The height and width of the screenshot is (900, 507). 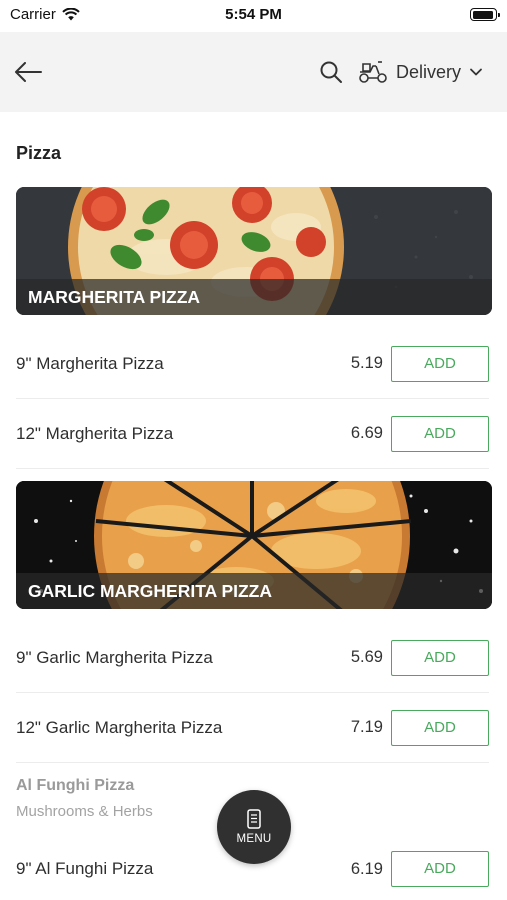 What do you see at coordinates (476, 72) in the screenshot?
I see `chevron-down-icon` at bounding box center [476, 72].